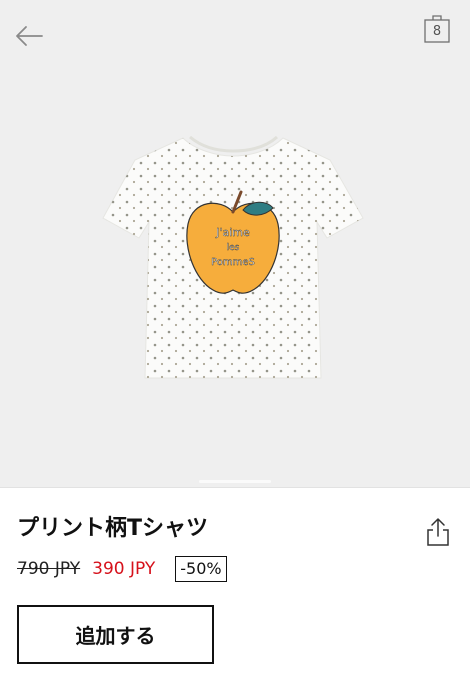 The width and height of the screenshot is (470, 680). Describe the element at coordinates (235, 481) in the screenshot. I see `slide-indicator` at that location.